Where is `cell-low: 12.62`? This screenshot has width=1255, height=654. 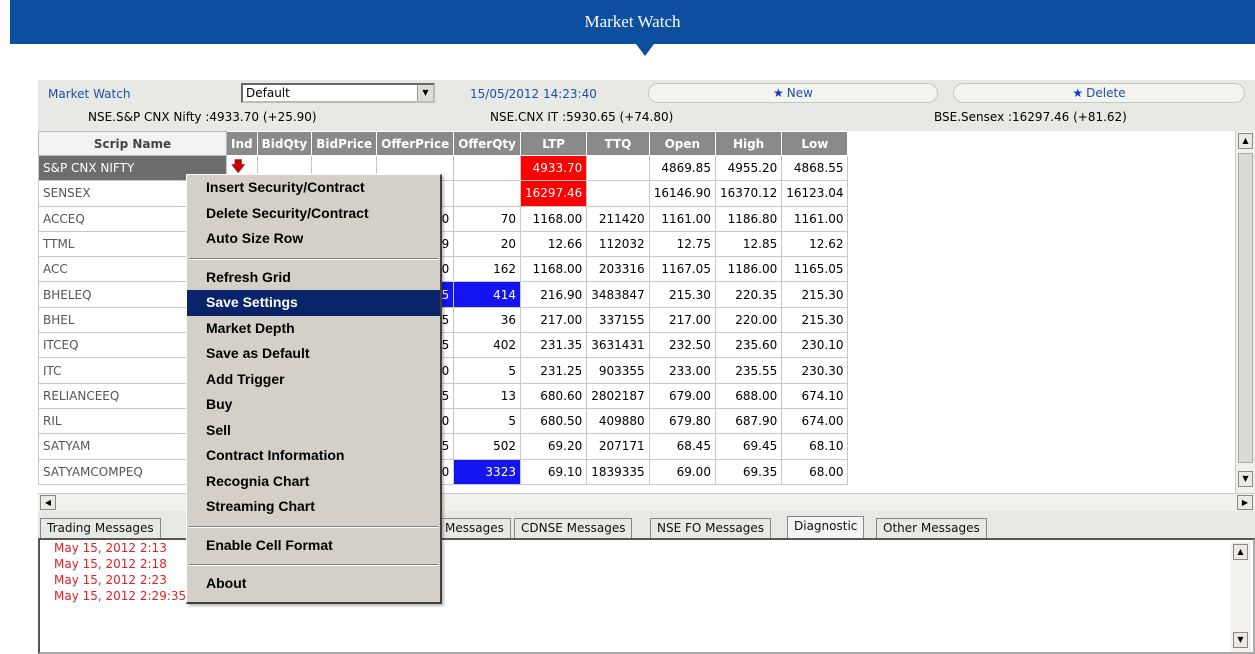
cell-low: 12.62 is located at coordinates (815, 244).